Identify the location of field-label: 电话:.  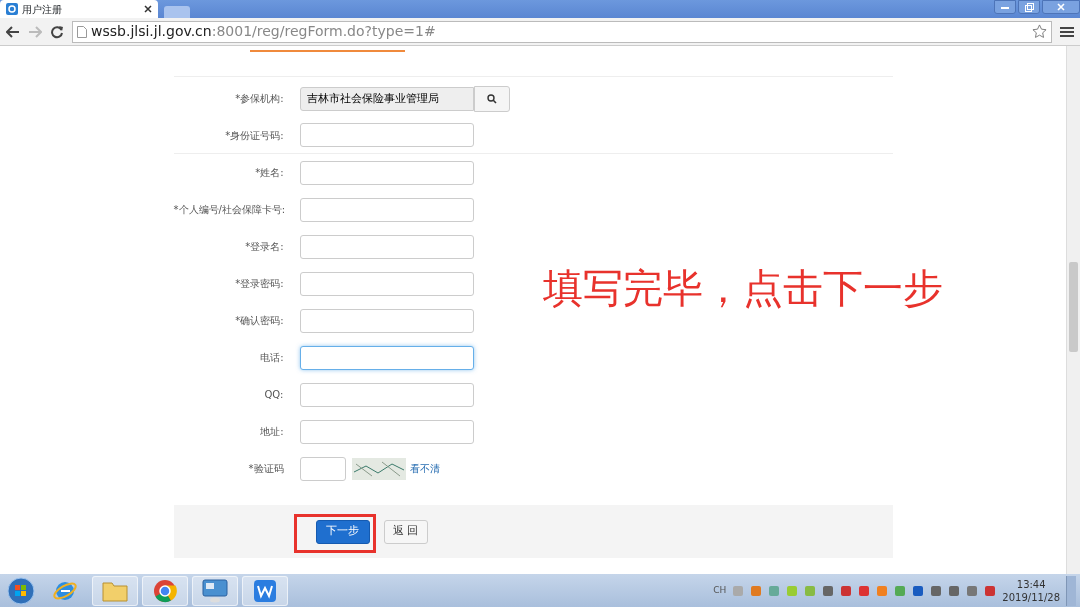
(272, 358).